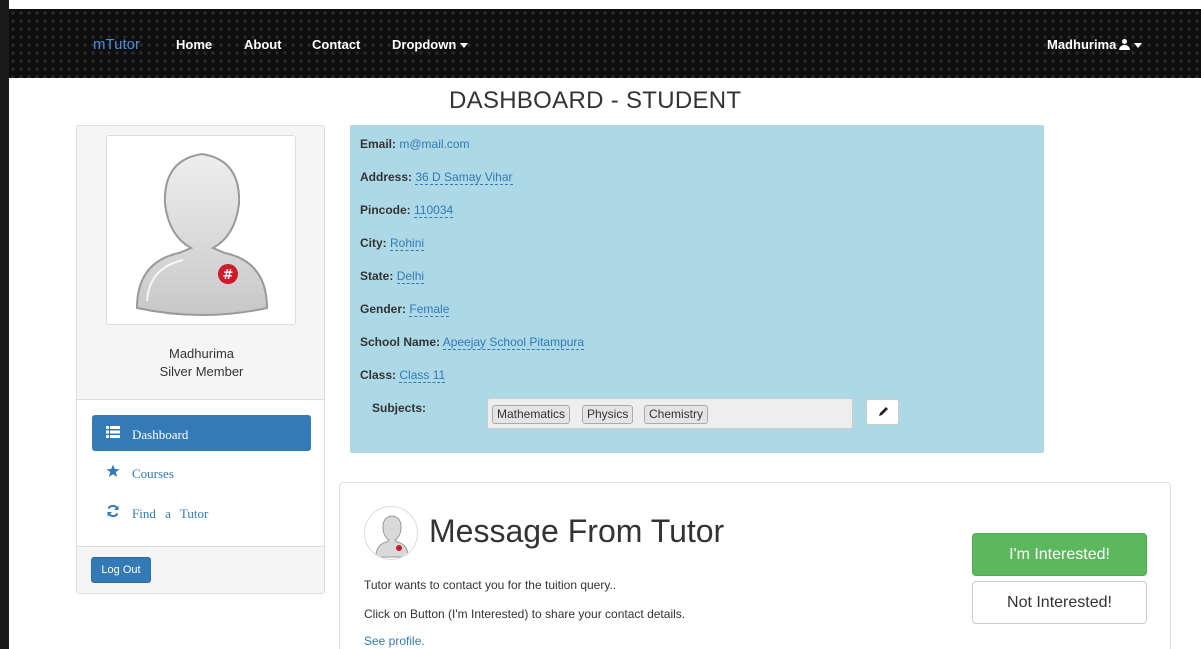 The height and width of the screenshot is (649, 1201). Describe the element at coordinates (378, 375) in the screenshot. I see `class-label: Class:` at that location.